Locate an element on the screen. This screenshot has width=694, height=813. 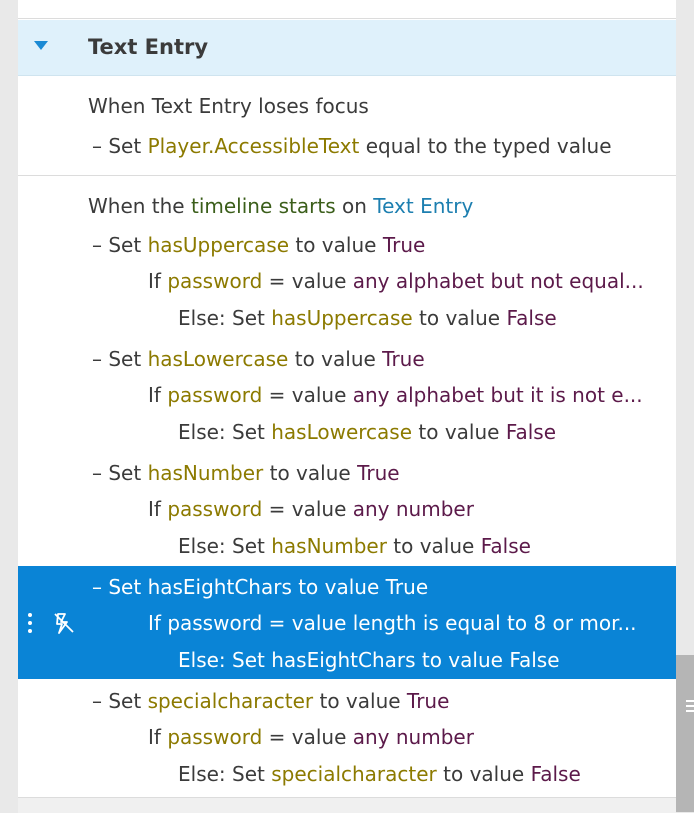
trigger-event: timeline starts is located at coordinates (263, 206).